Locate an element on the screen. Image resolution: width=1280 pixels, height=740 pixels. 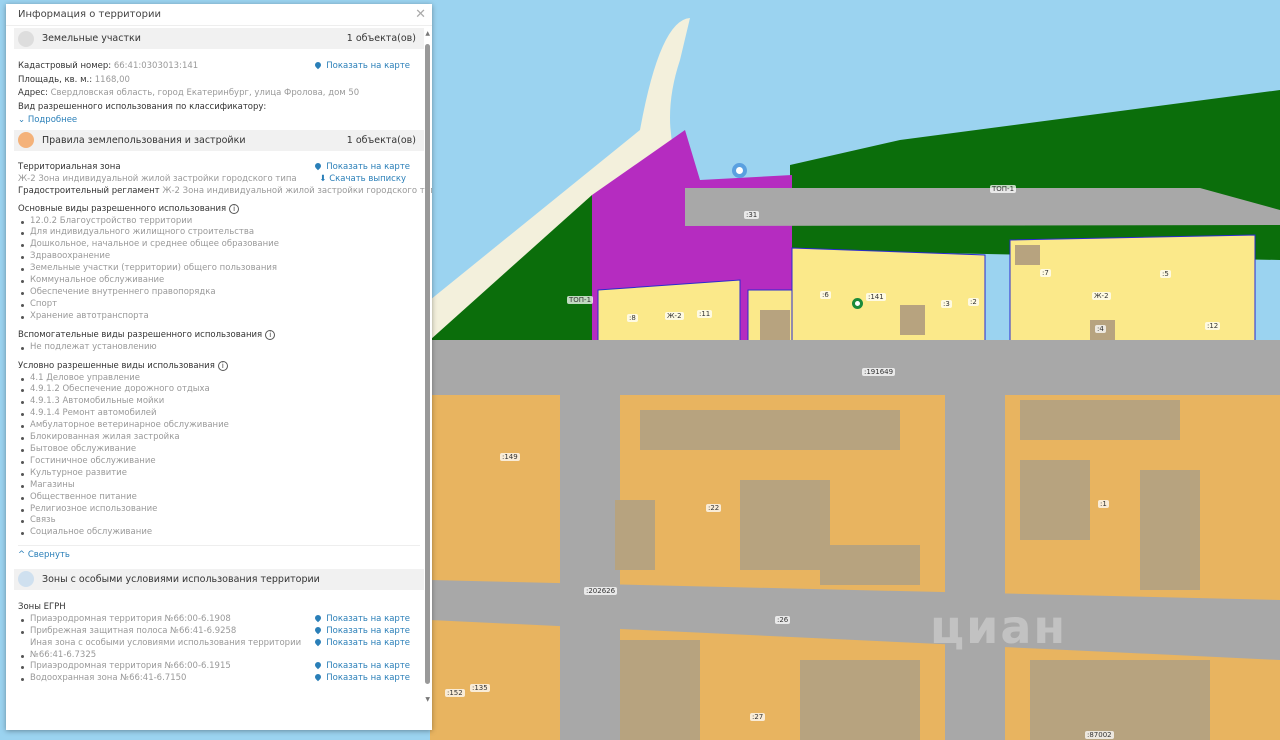
grid-icon is located at coordinates (26, 38).